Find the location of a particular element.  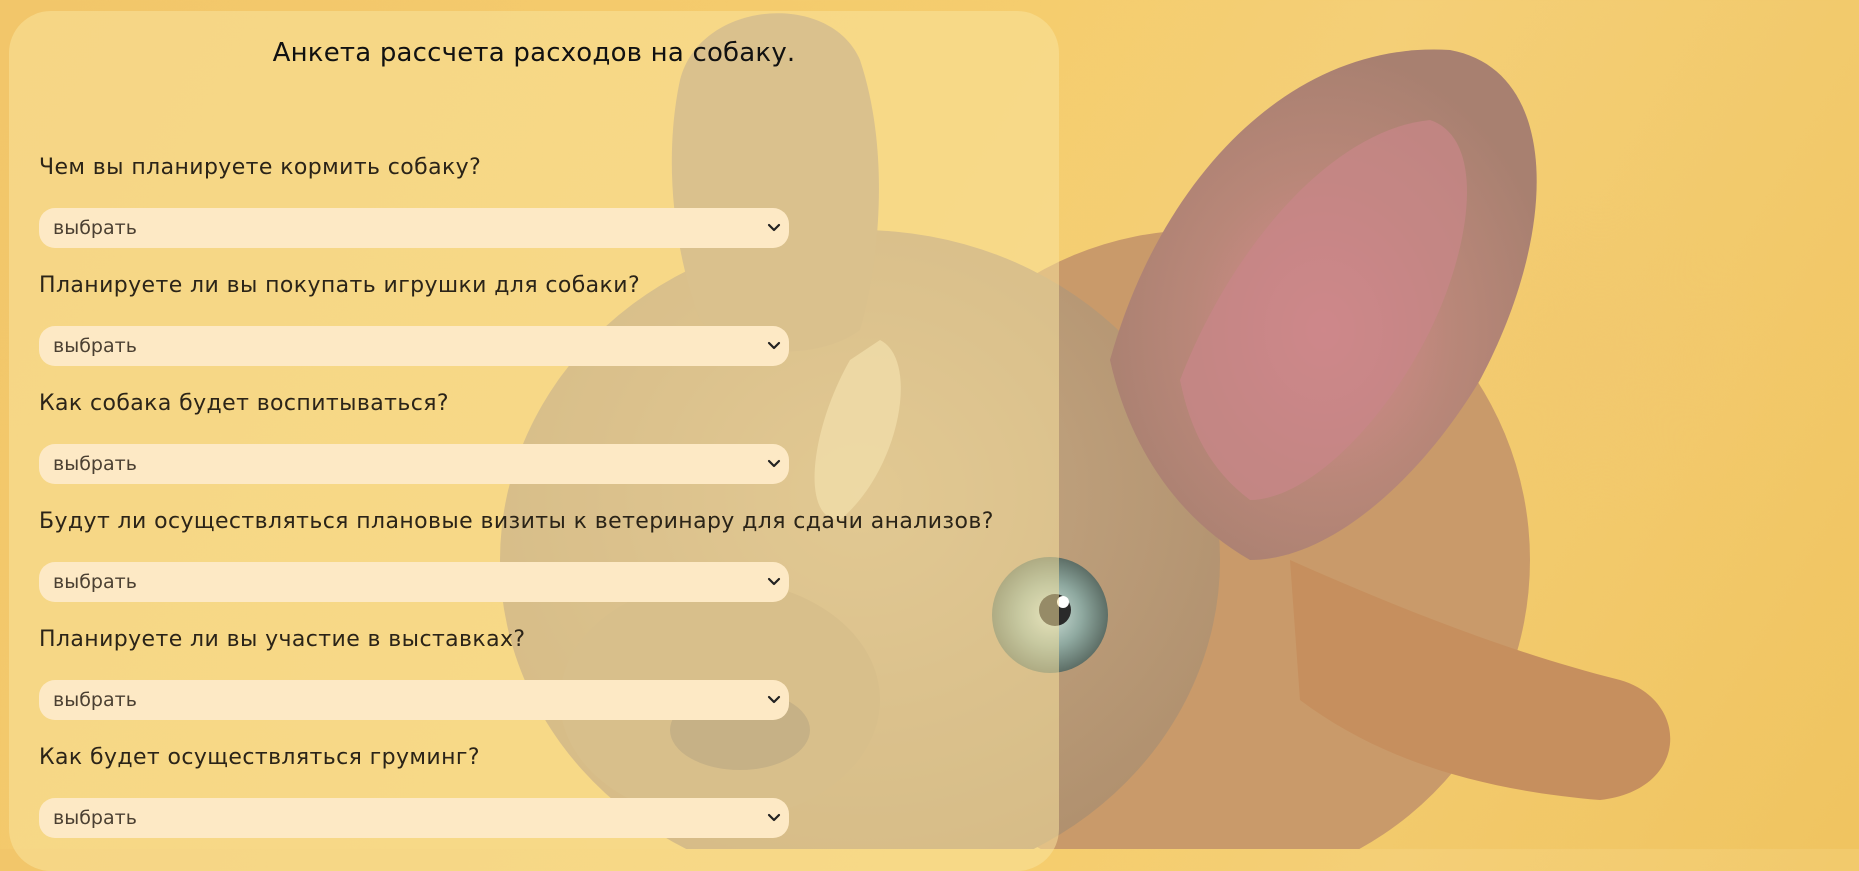

question-food-label: Чем вы планируете кормить собаку? is located at coordinates (260, 167).